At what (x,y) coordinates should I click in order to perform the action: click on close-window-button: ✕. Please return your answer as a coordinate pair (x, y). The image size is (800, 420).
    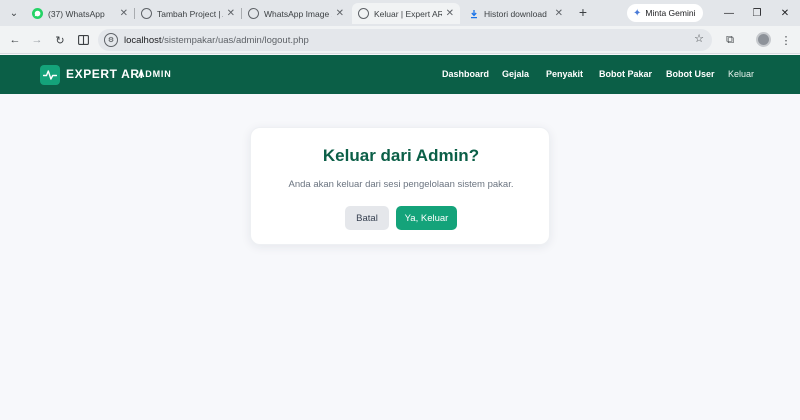
    Looking at the image, I should click on (785, 13).